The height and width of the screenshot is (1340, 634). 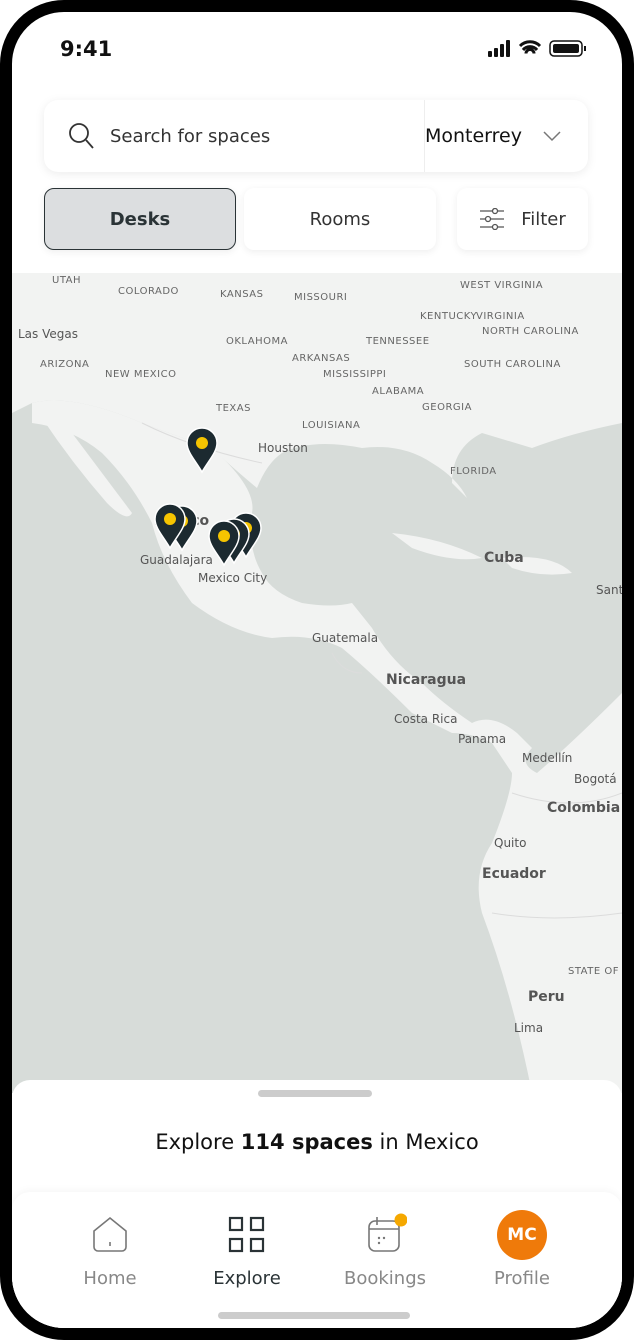 What do you see at coordinates (65, 364) in the screenshot?
I see `map-label: ARIZONA` at bounding box center [65, 364].